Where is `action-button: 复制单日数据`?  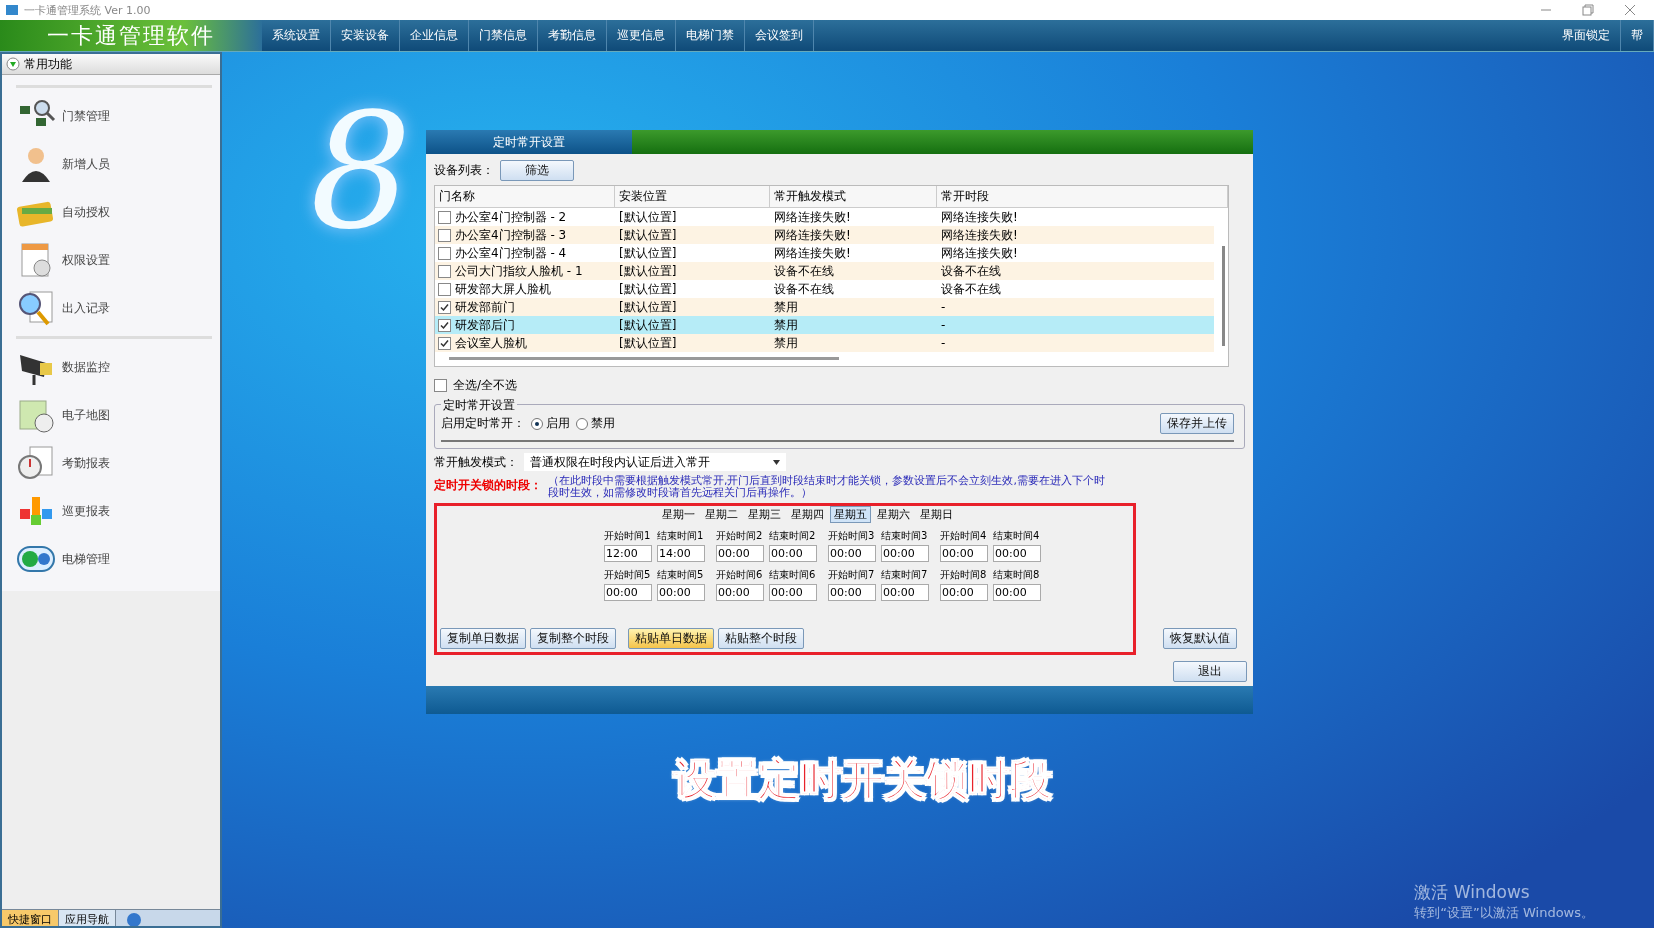 action-button: 复制单日数据 is located at coordinates (483, 638).